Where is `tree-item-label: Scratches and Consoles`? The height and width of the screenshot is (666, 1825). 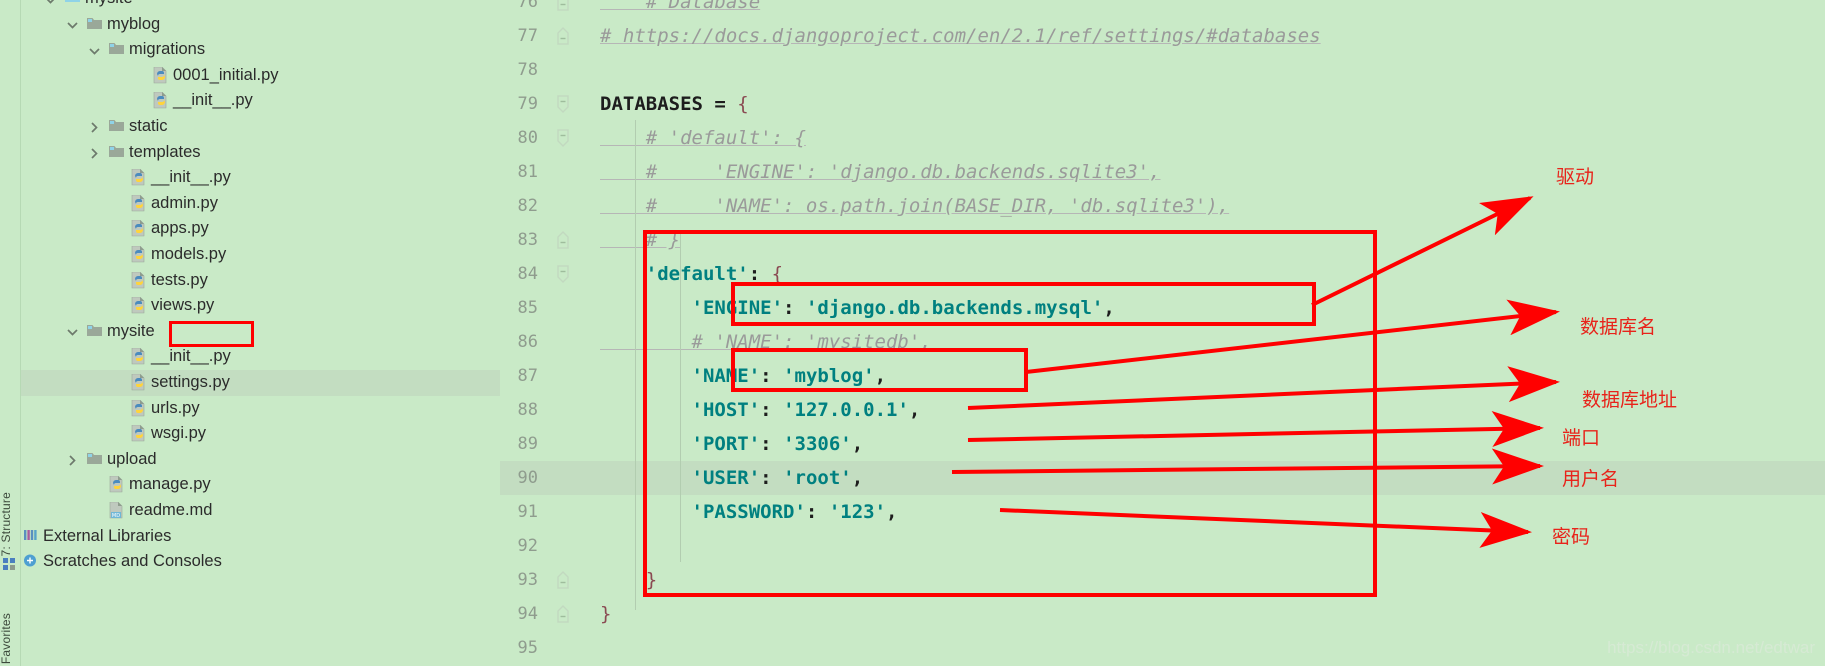 tree-item-label: Scratches and Consoles is located at coordinates (132, 561).